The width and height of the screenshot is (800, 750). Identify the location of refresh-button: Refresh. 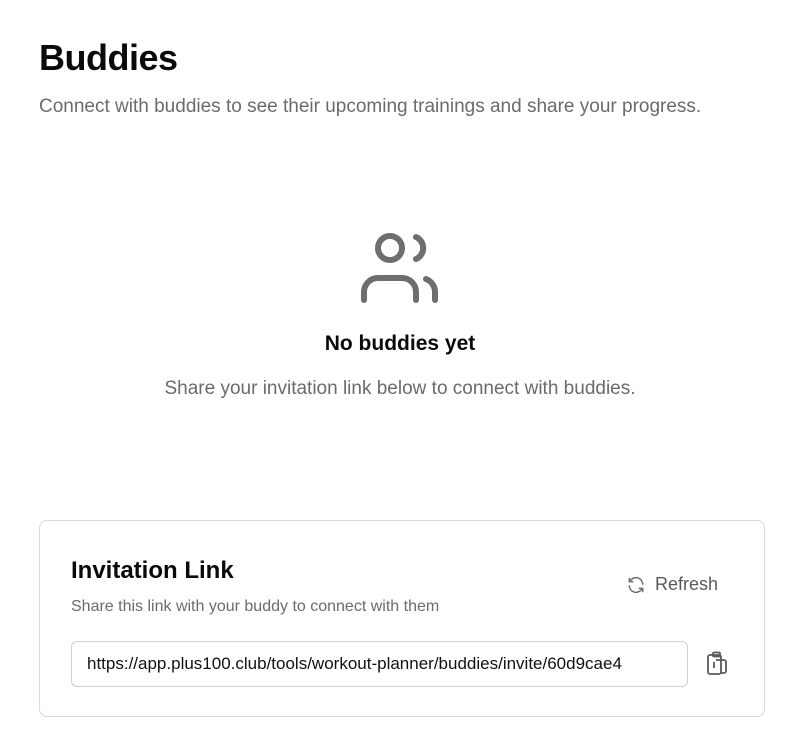
(672, 584).